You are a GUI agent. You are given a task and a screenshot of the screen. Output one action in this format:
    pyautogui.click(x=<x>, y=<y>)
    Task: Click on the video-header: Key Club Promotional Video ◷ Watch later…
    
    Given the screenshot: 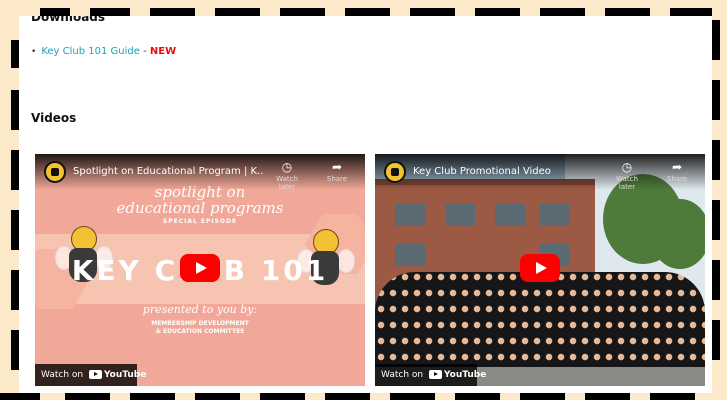 What is the action you would take?
    pyautogui.click(x=540, y=172)
    